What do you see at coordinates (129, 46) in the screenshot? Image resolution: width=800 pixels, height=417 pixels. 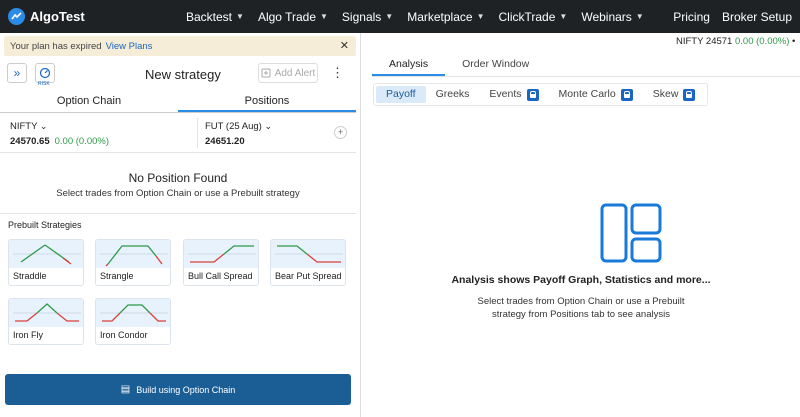 I see `view-plans-link: View Plans` at bounding box center [129, 46].